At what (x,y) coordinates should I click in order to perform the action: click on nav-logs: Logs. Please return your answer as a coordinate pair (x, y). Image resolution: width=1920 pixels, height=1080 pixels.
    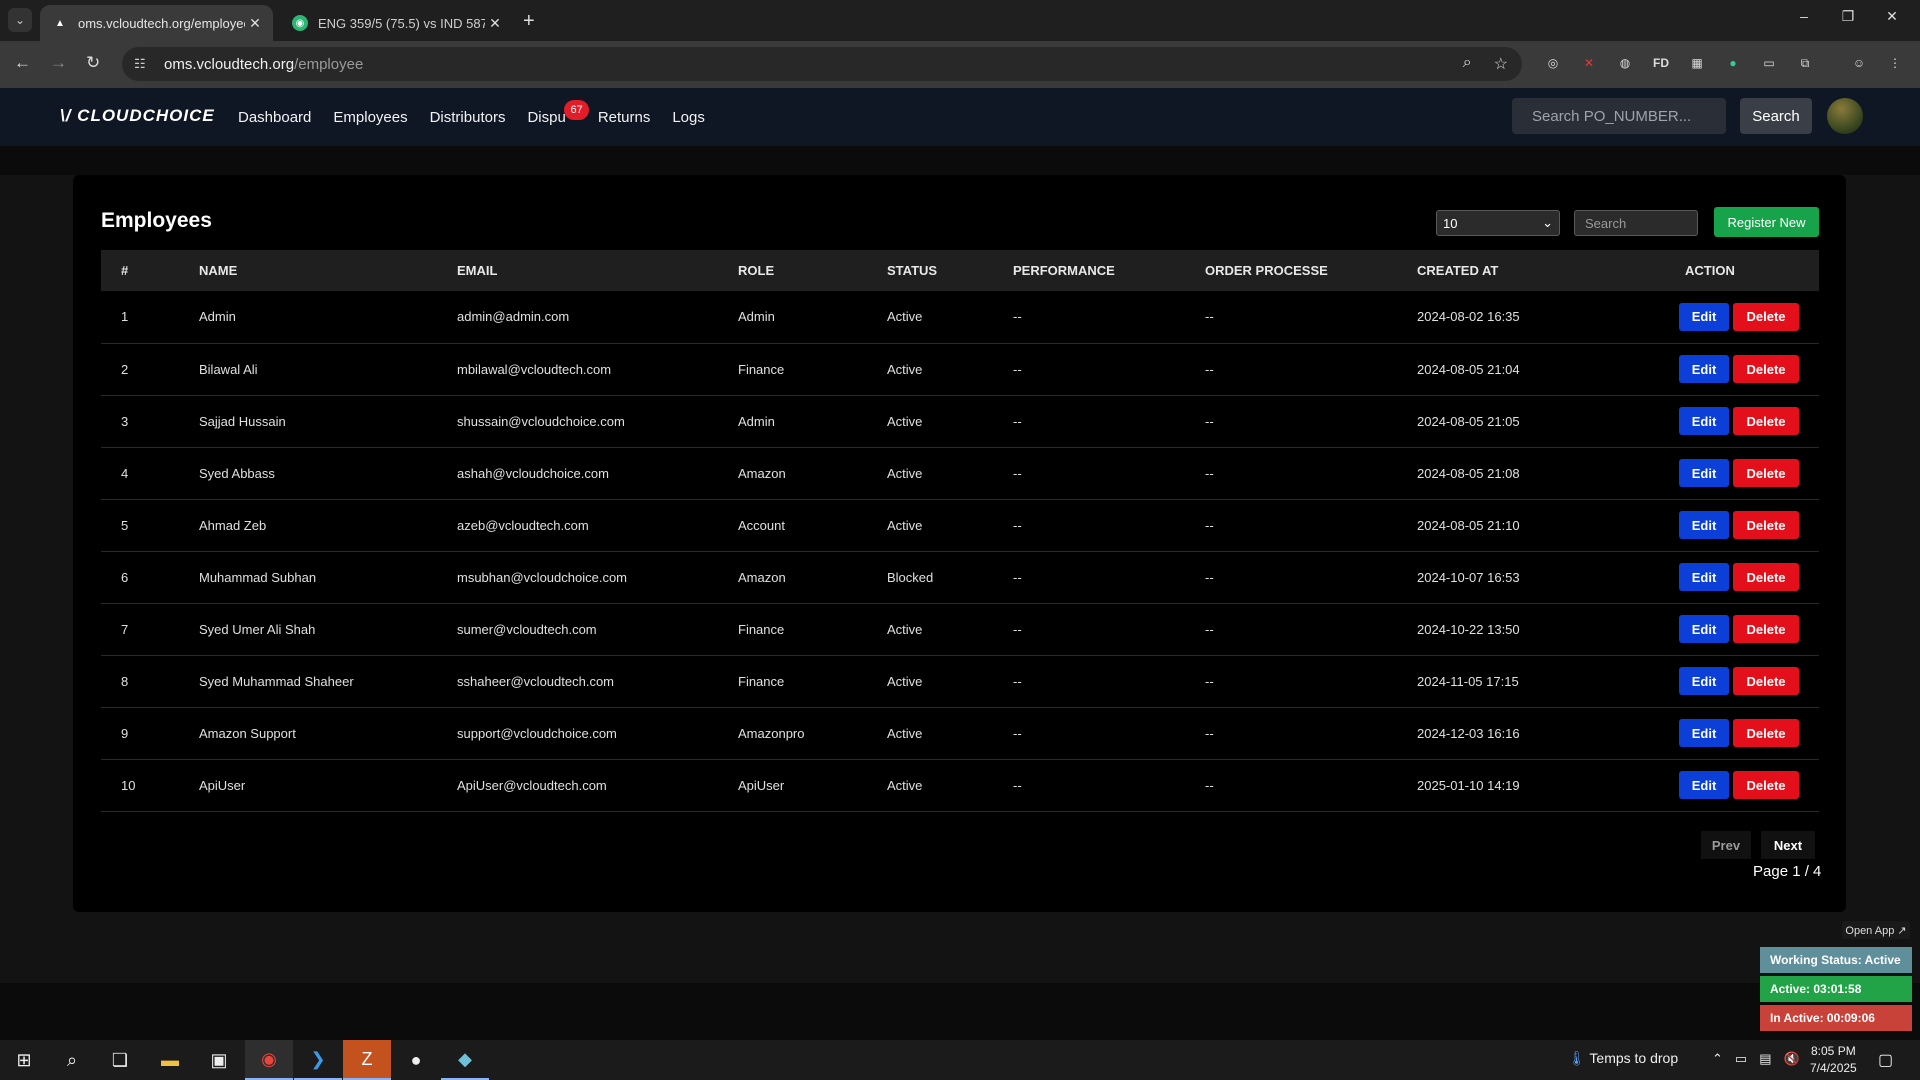
    Looking at the image, I should click on (688, 117).